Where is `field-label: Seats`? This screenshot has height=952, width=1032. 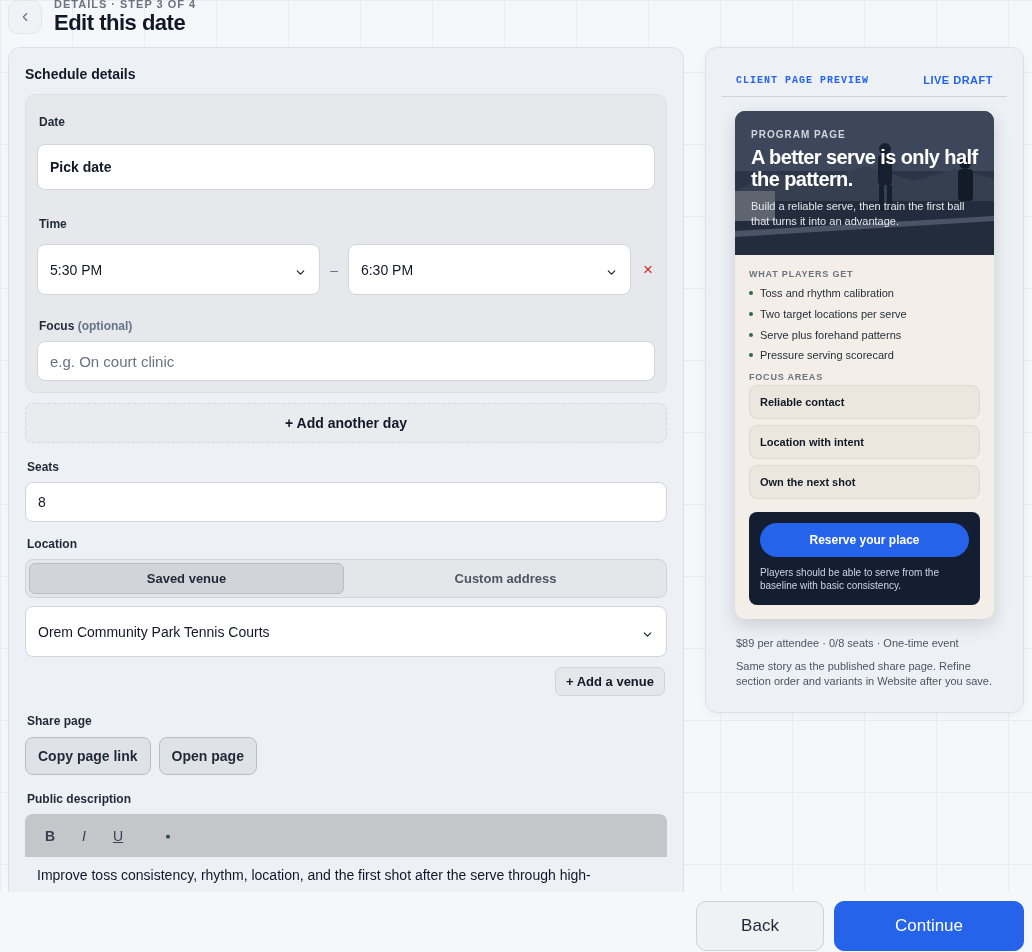 field-label: Seats is located at coordinates (44, 467).